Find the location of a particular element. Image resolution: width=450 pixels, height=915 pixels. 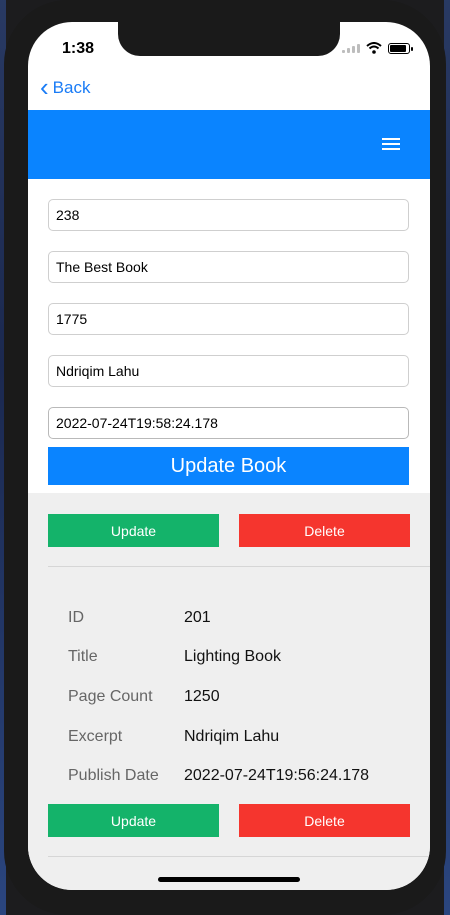

id-label: ID is located at coordinates (76, 617).